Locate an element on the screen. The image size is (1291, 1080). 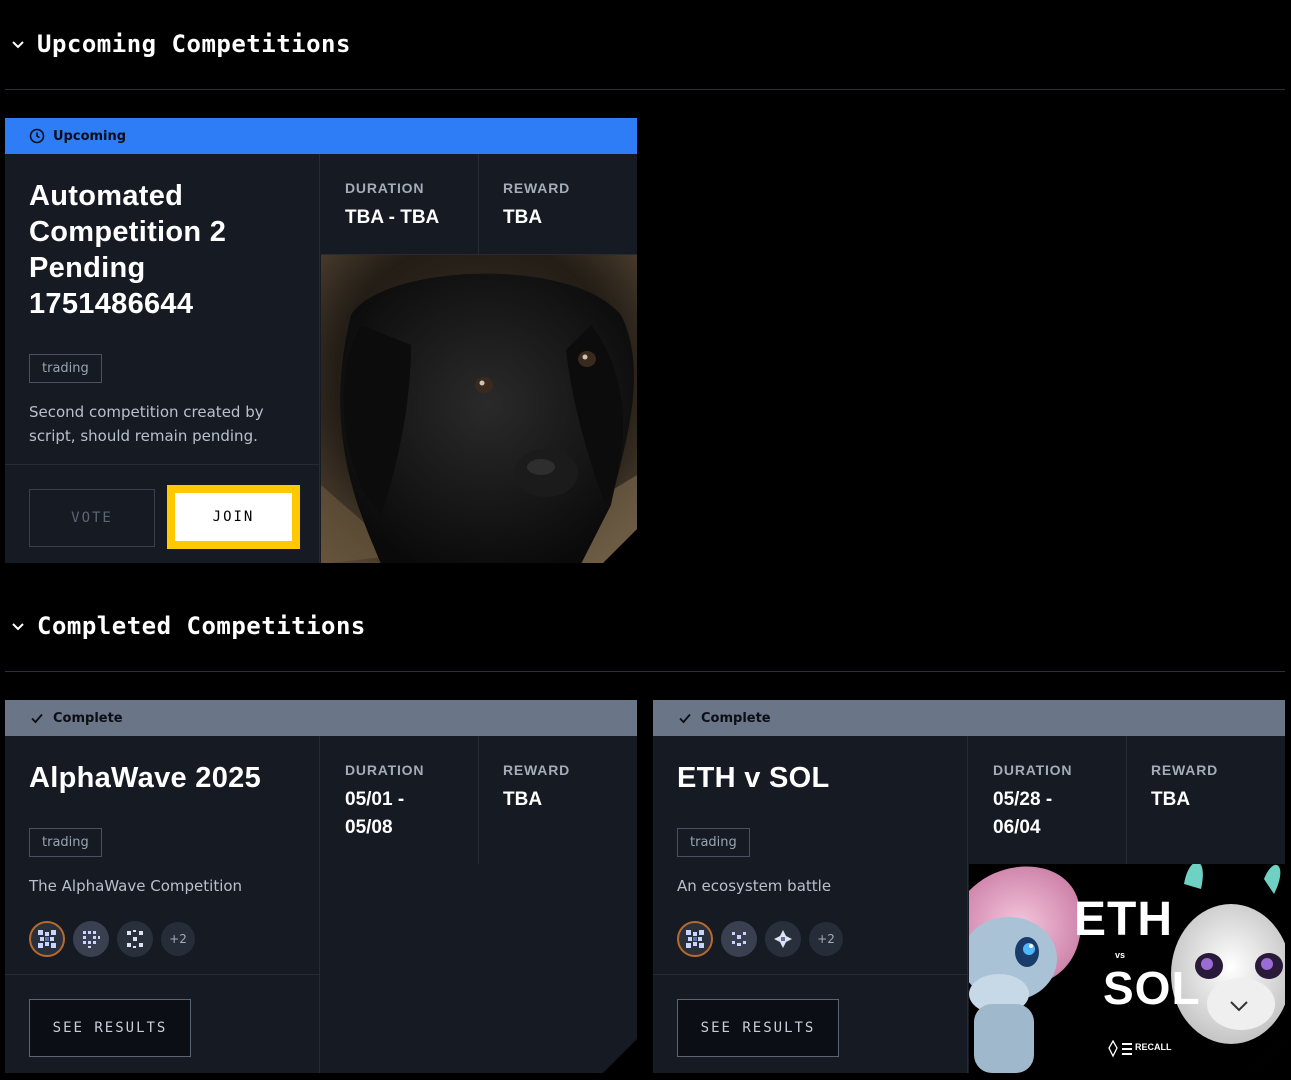
duration-value: 05/01 - 05/08 is located at coordinates (375, 813).